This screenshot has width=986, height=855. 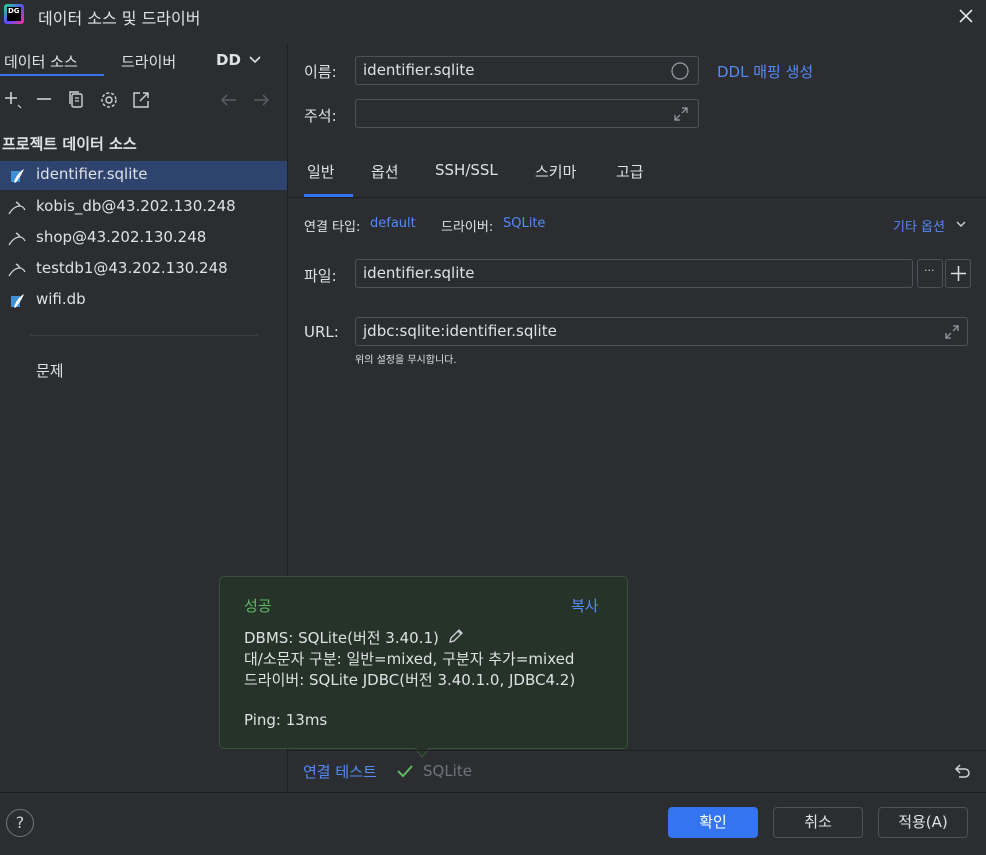 I want to click on test-connection-link: 연결 테스트, so click(x=340, y=771).